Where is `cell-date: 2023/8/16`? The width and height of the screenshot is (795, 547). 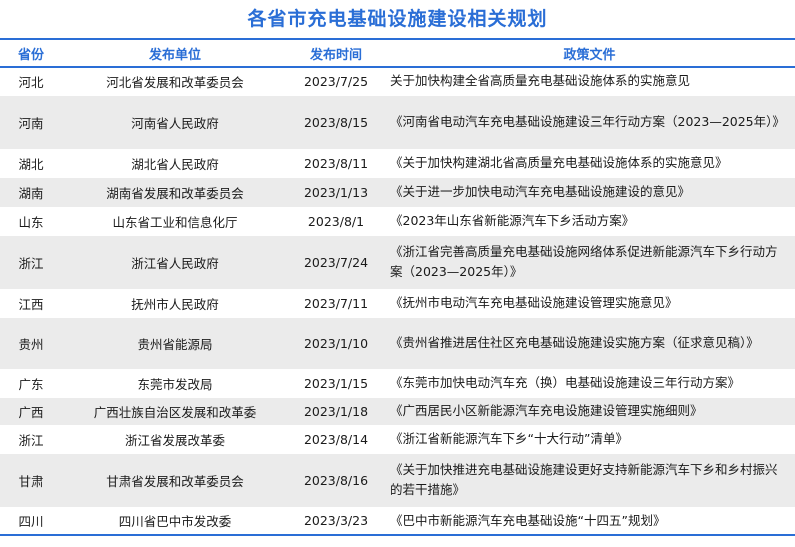 cell-date: 2023/8/16 is located at coordinates (336, 480).